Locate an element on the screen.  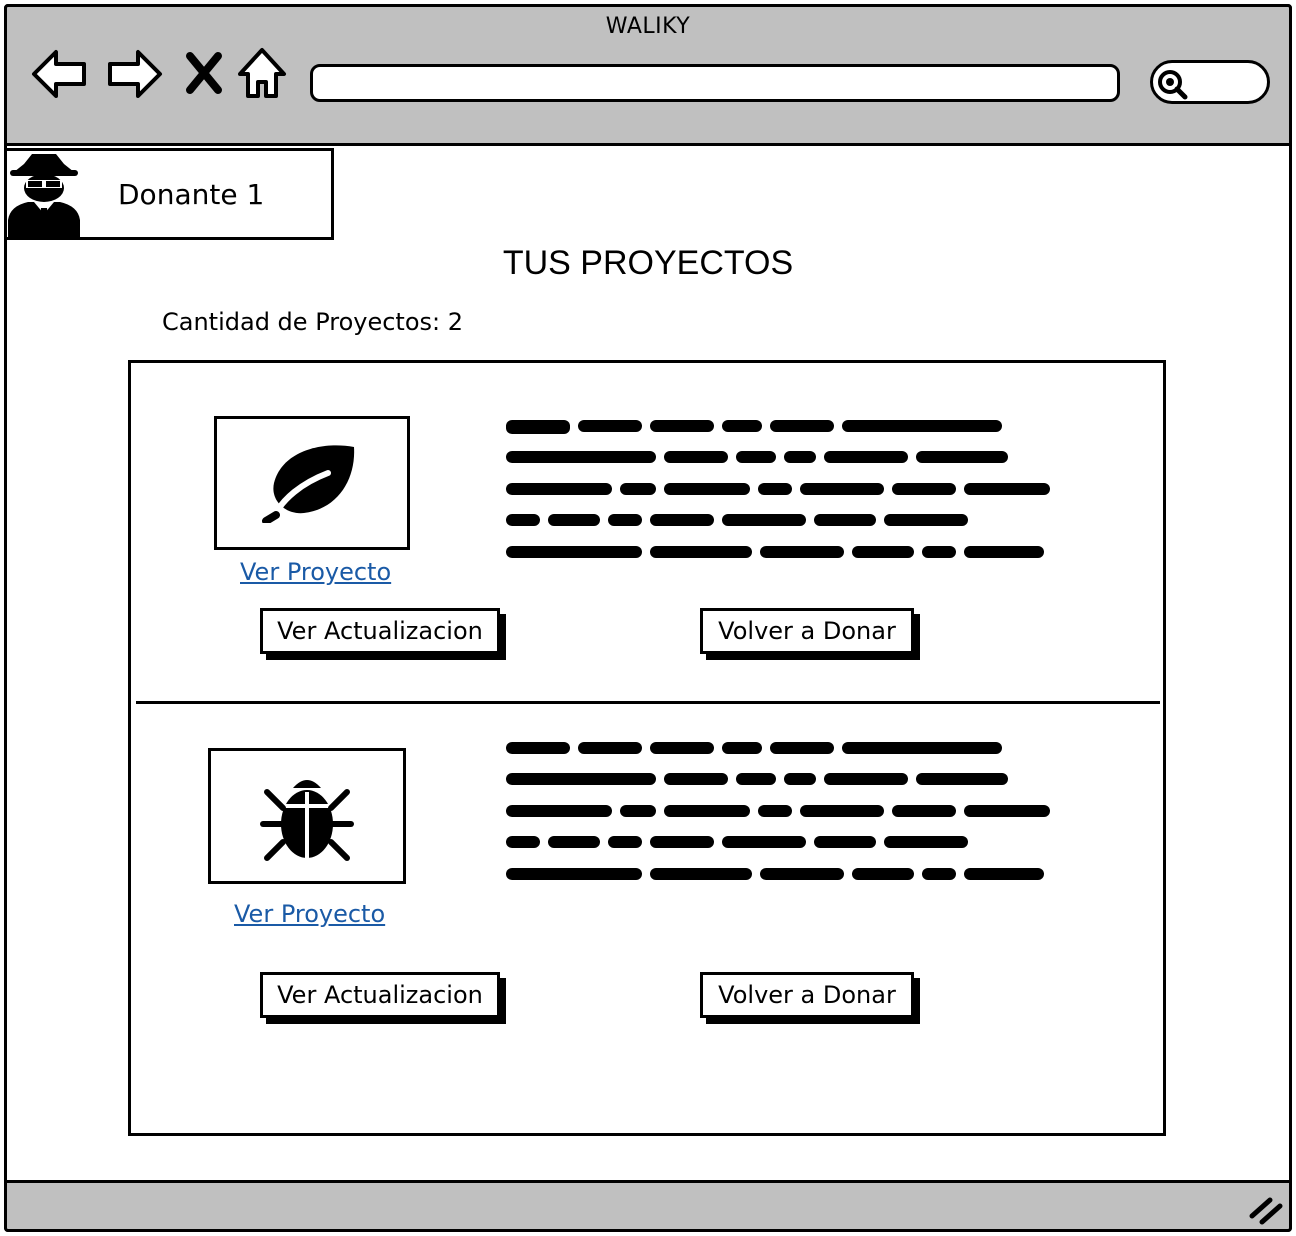
stop-button is located at coordinates (210, 74).